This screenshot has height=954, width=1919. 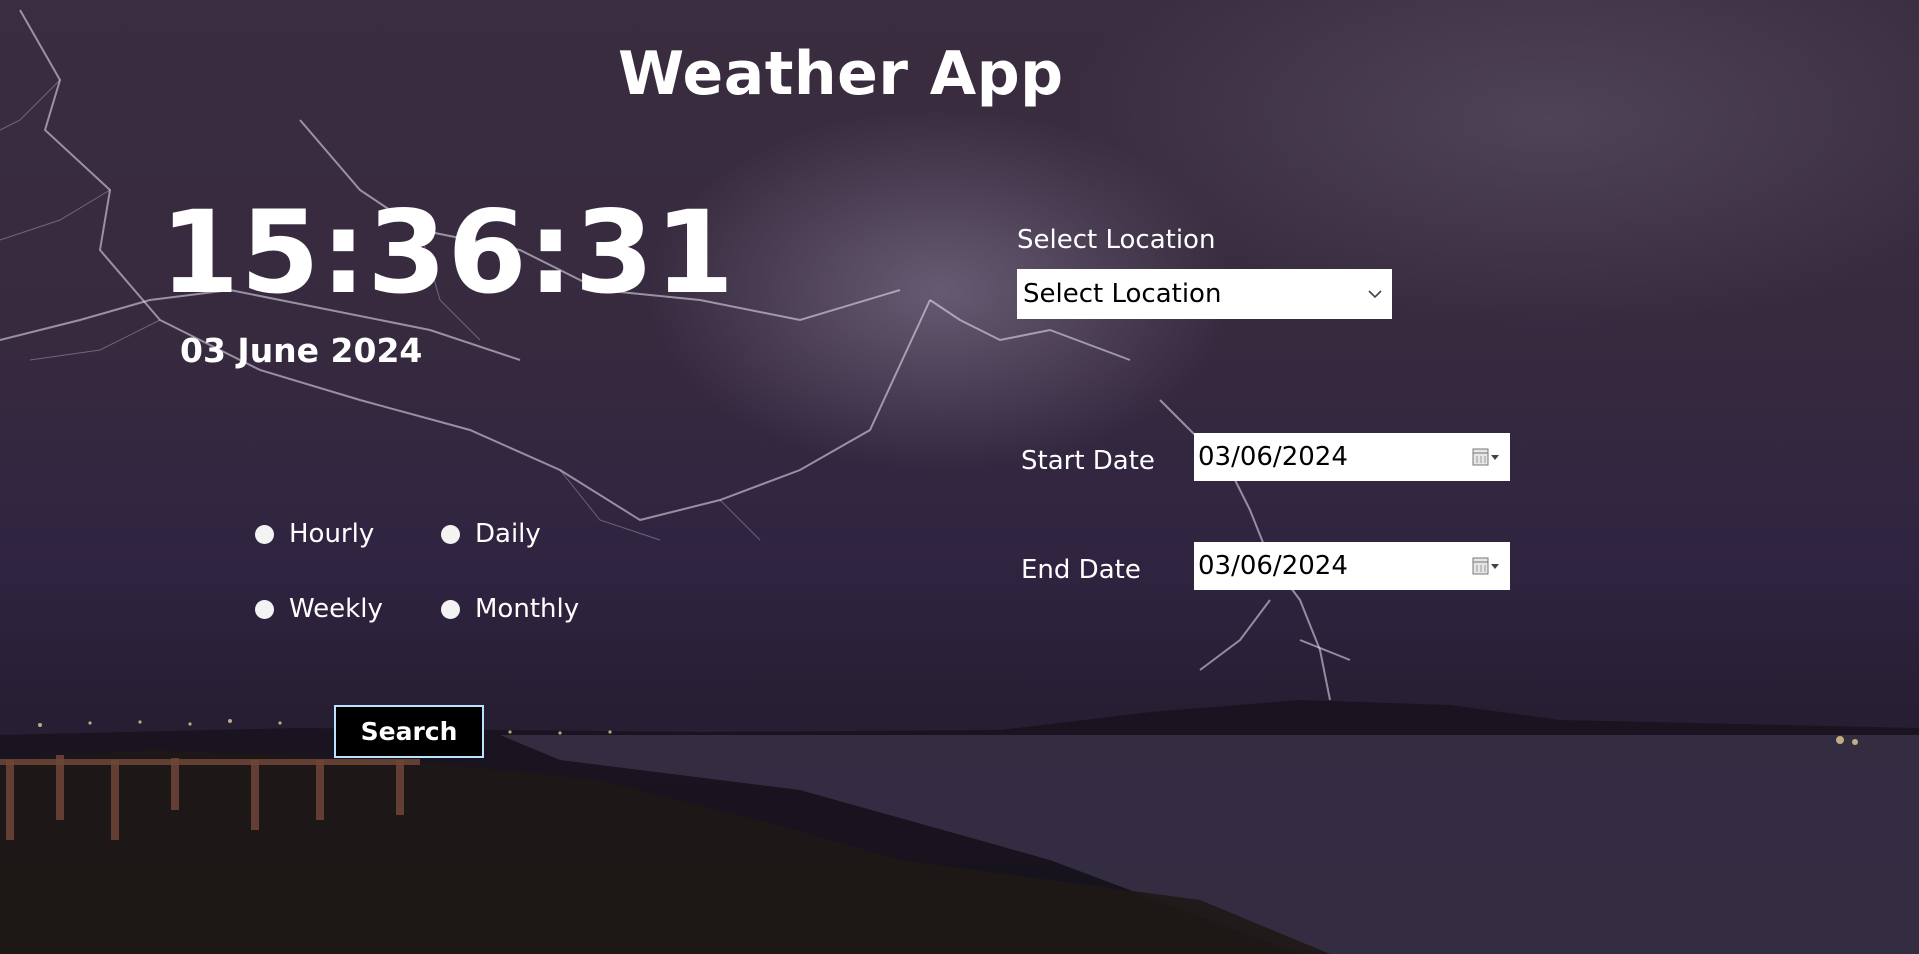 What do you see at coordinates (332, 534) in the screenshot?
I see `radio-label: Hourly` at bounding box center [332, 534].